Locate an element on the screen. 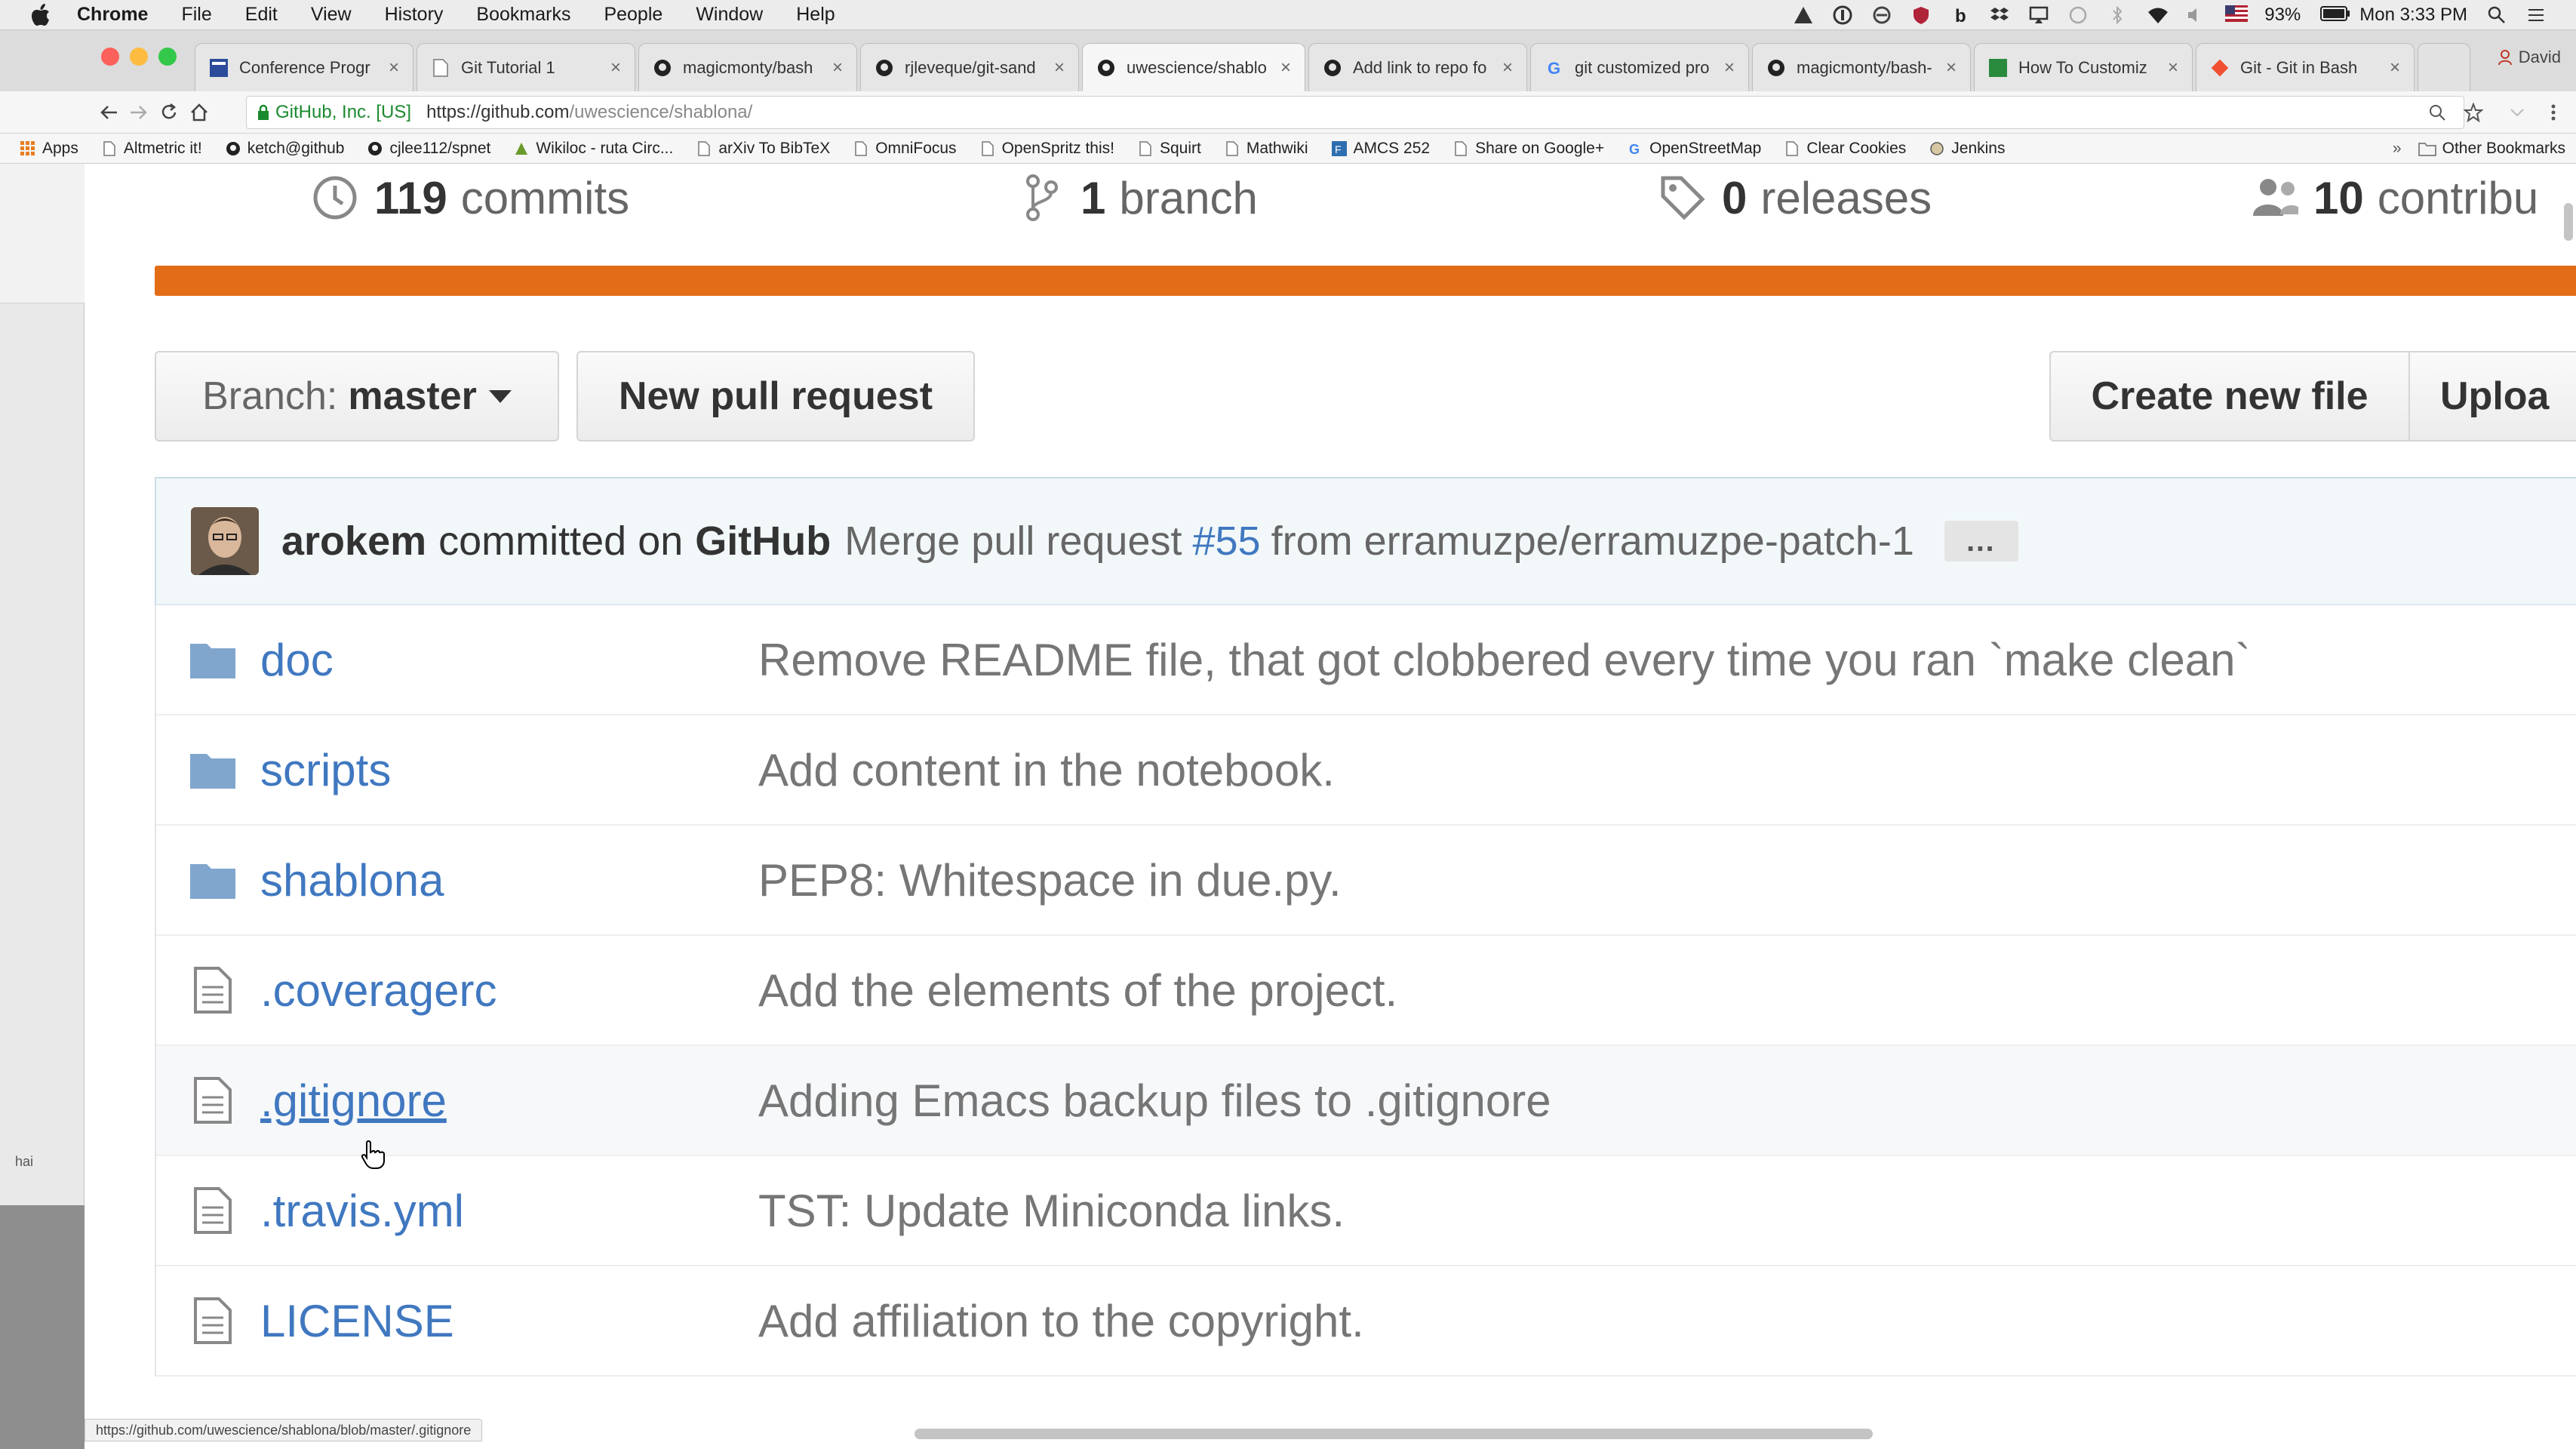  tab-git-customized-prompt: G git customized pro × is located at coordinates (1639, 67).